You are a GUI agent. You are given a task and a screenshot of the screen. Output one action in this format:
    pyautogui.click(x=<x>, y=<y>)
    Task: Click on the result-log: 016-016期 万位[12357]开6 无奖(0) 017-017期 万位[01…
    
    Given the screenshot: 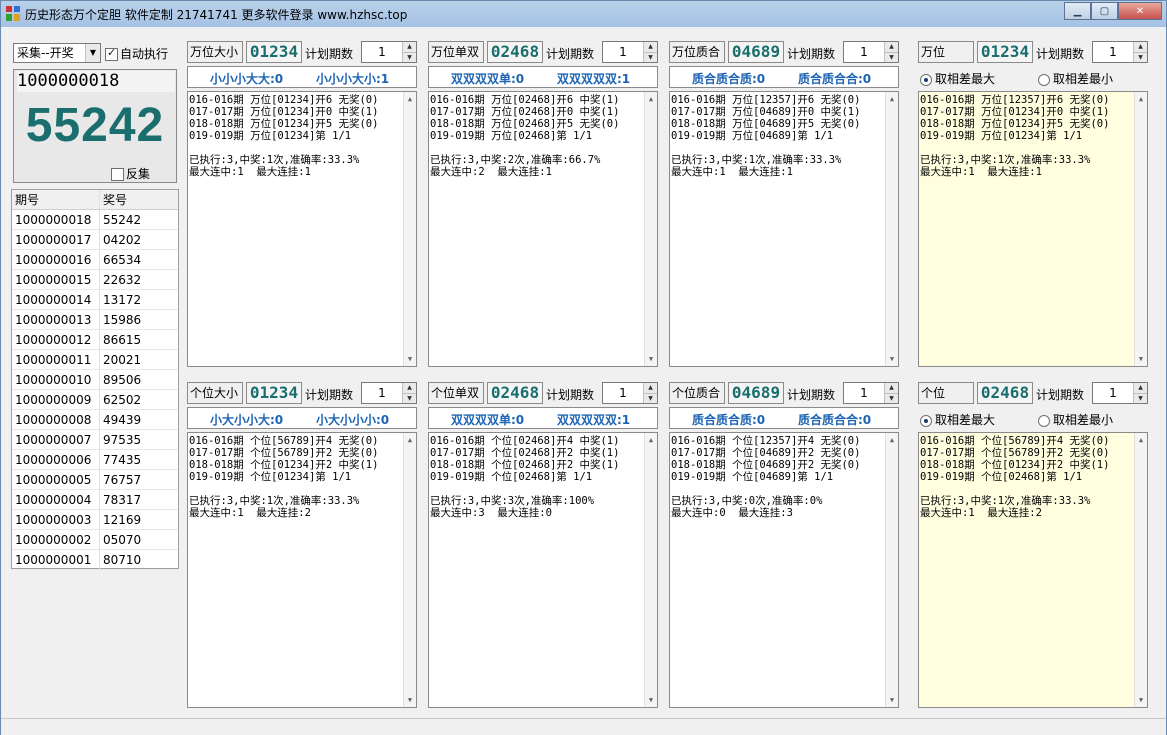 What is the action you would take?
    pyautogui.click(x=1033, y=229)
    